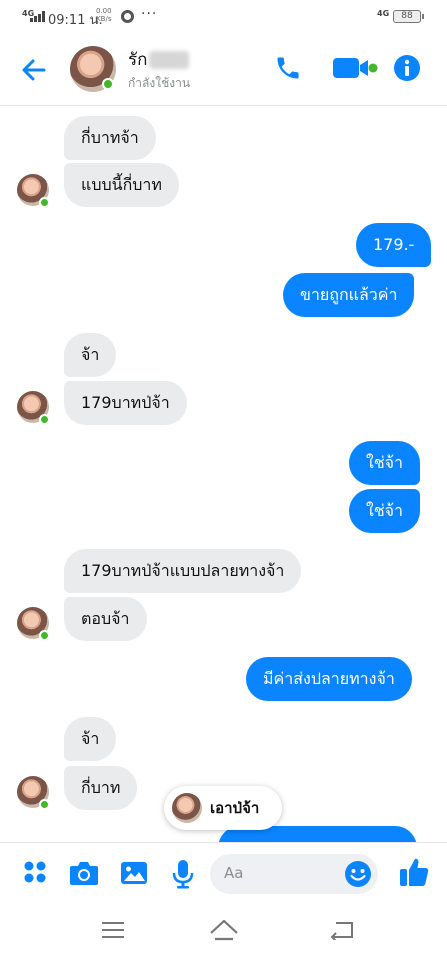  Describe the element at coordinates (169, 60) in the screenshot. I see `name-redaction` at that location.